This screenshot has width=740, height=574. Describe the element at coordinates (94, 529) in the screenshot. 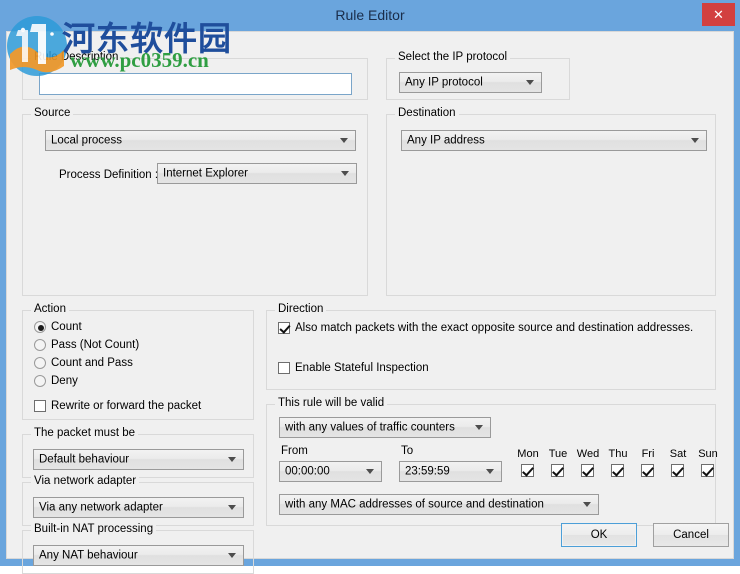

I see `nat-group-title: Built-in NAT processing` at that location.